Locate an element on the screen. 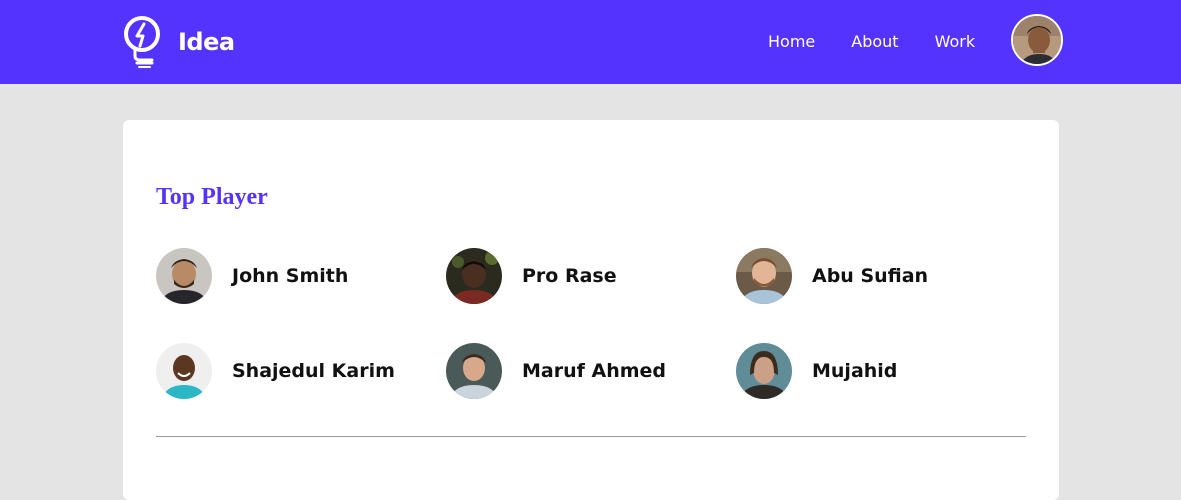 This screenshot has height=500, width=1181. nav-link-home: Home is located at coordinates (791, 42).